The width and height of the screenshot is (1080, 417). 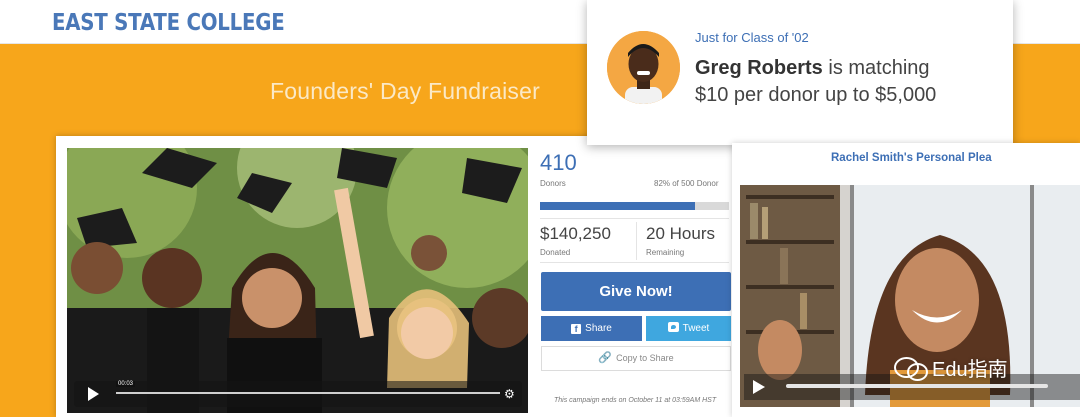 I want to click on match-details: $10 per donor up to $5,000, so click(x=816, y=95).